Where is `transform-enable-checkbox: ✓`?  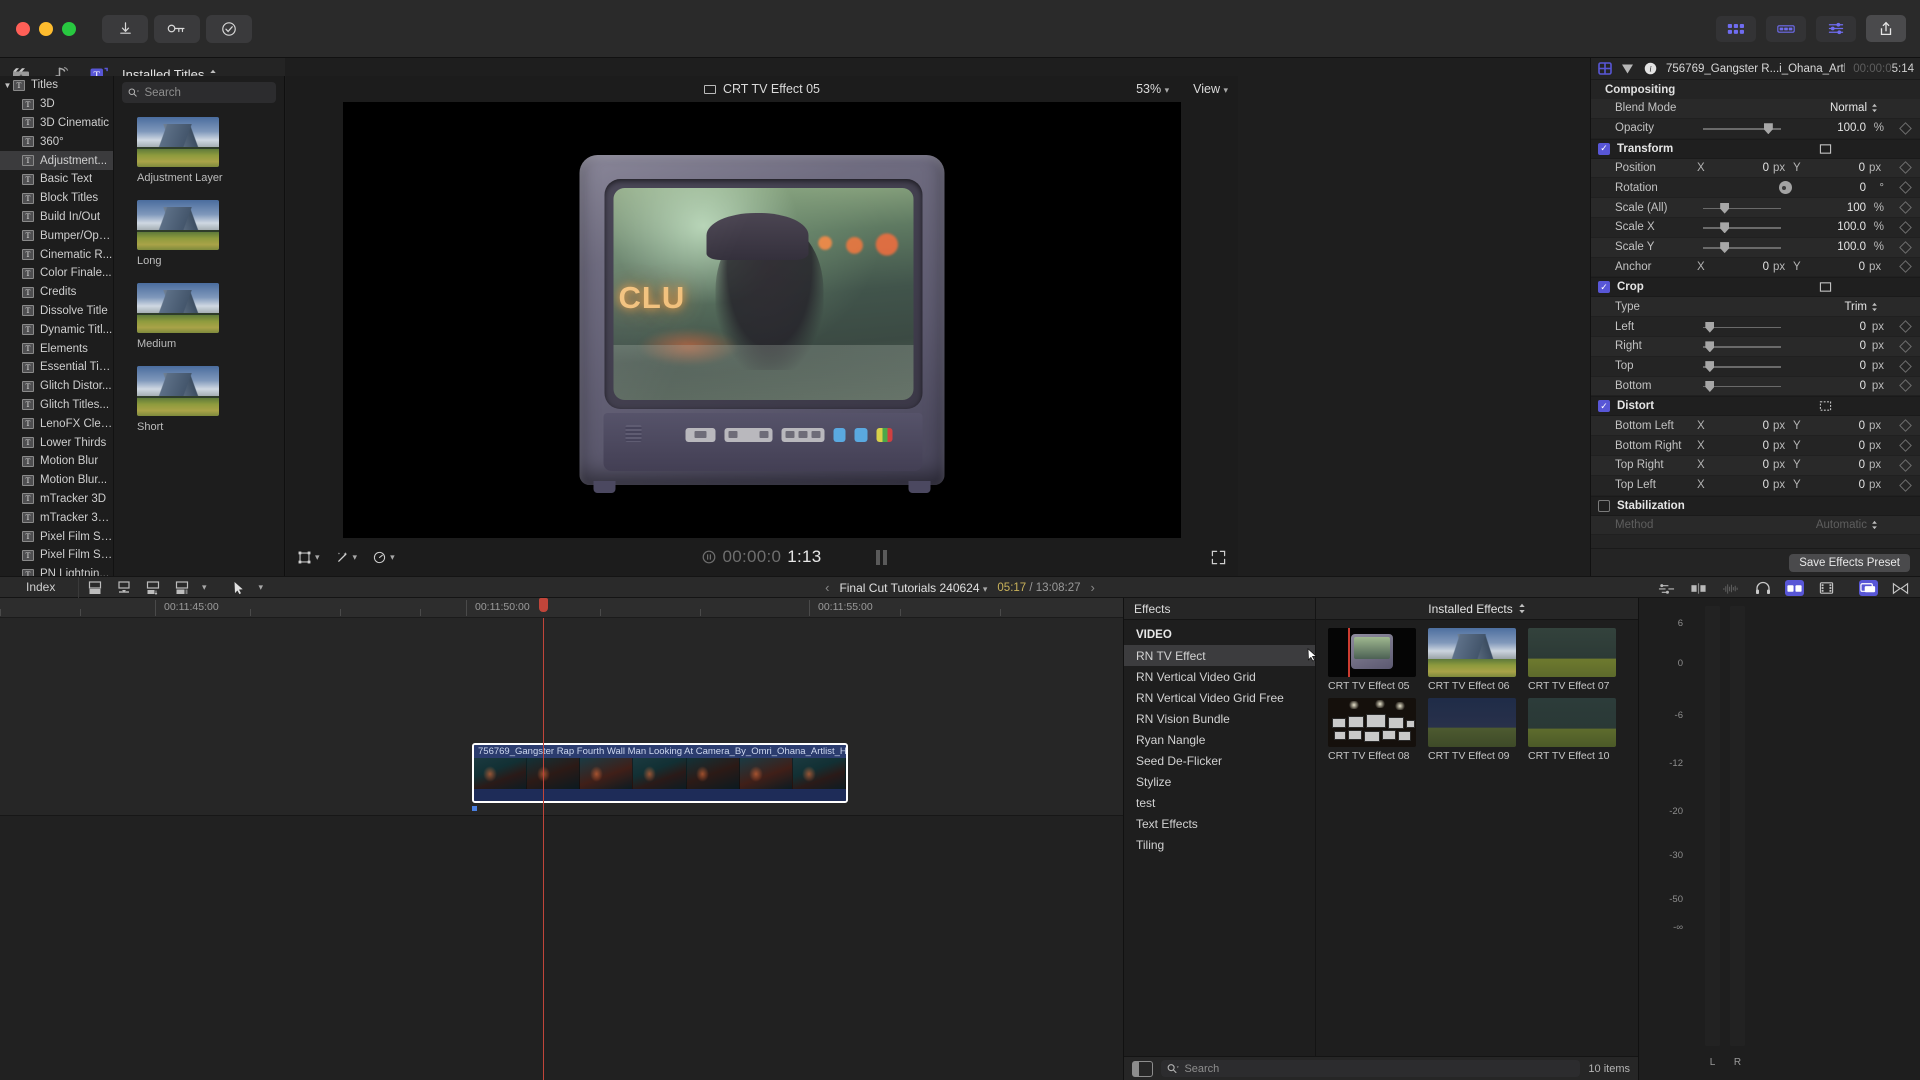
transform-enable-checkbox: ✓ is located at coordinates (1604, 148).